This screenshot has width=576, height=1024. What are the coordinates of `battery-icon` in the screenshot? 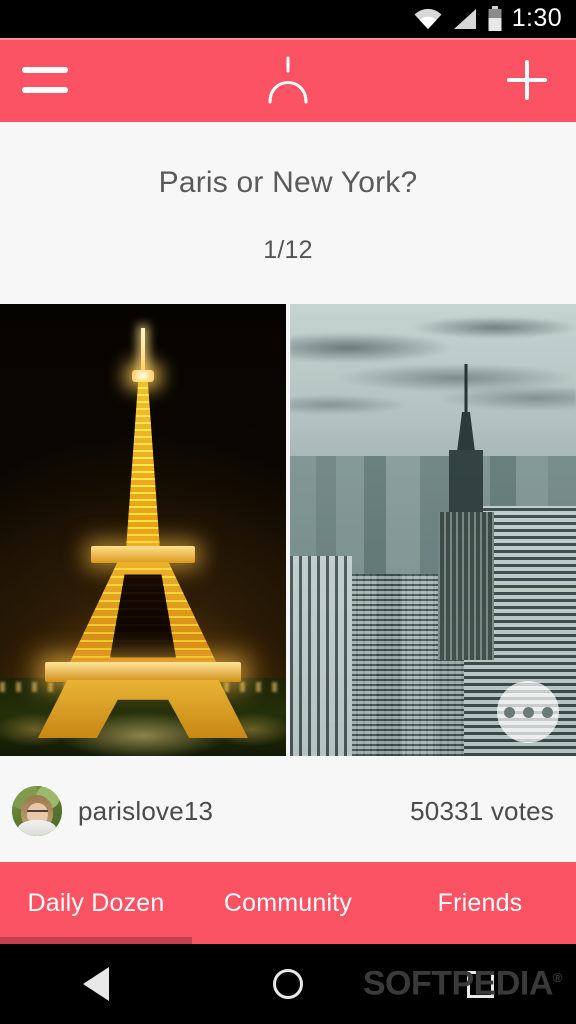 It's located at (495, 18).